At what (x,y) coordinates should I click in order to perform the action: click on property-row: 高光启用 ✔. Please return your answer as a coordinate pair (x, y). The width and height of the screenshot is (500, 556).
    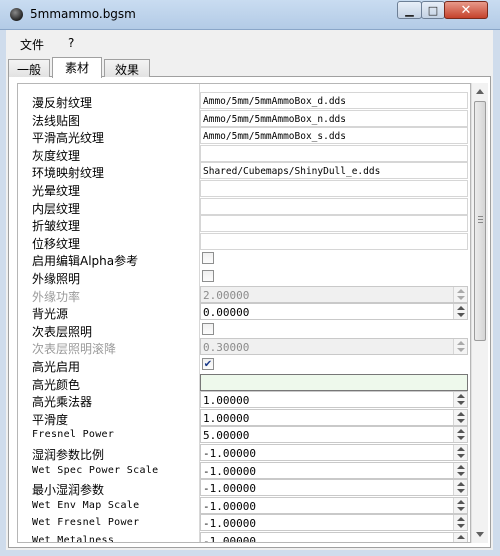
    Looking at the image, I should click on (244, 365).